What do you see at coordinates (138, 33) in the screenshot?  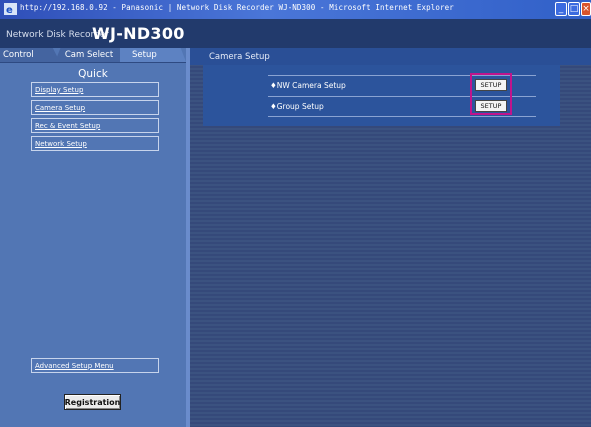 I see `model-name: WJ-ND300` at bounding box center [138, 33].